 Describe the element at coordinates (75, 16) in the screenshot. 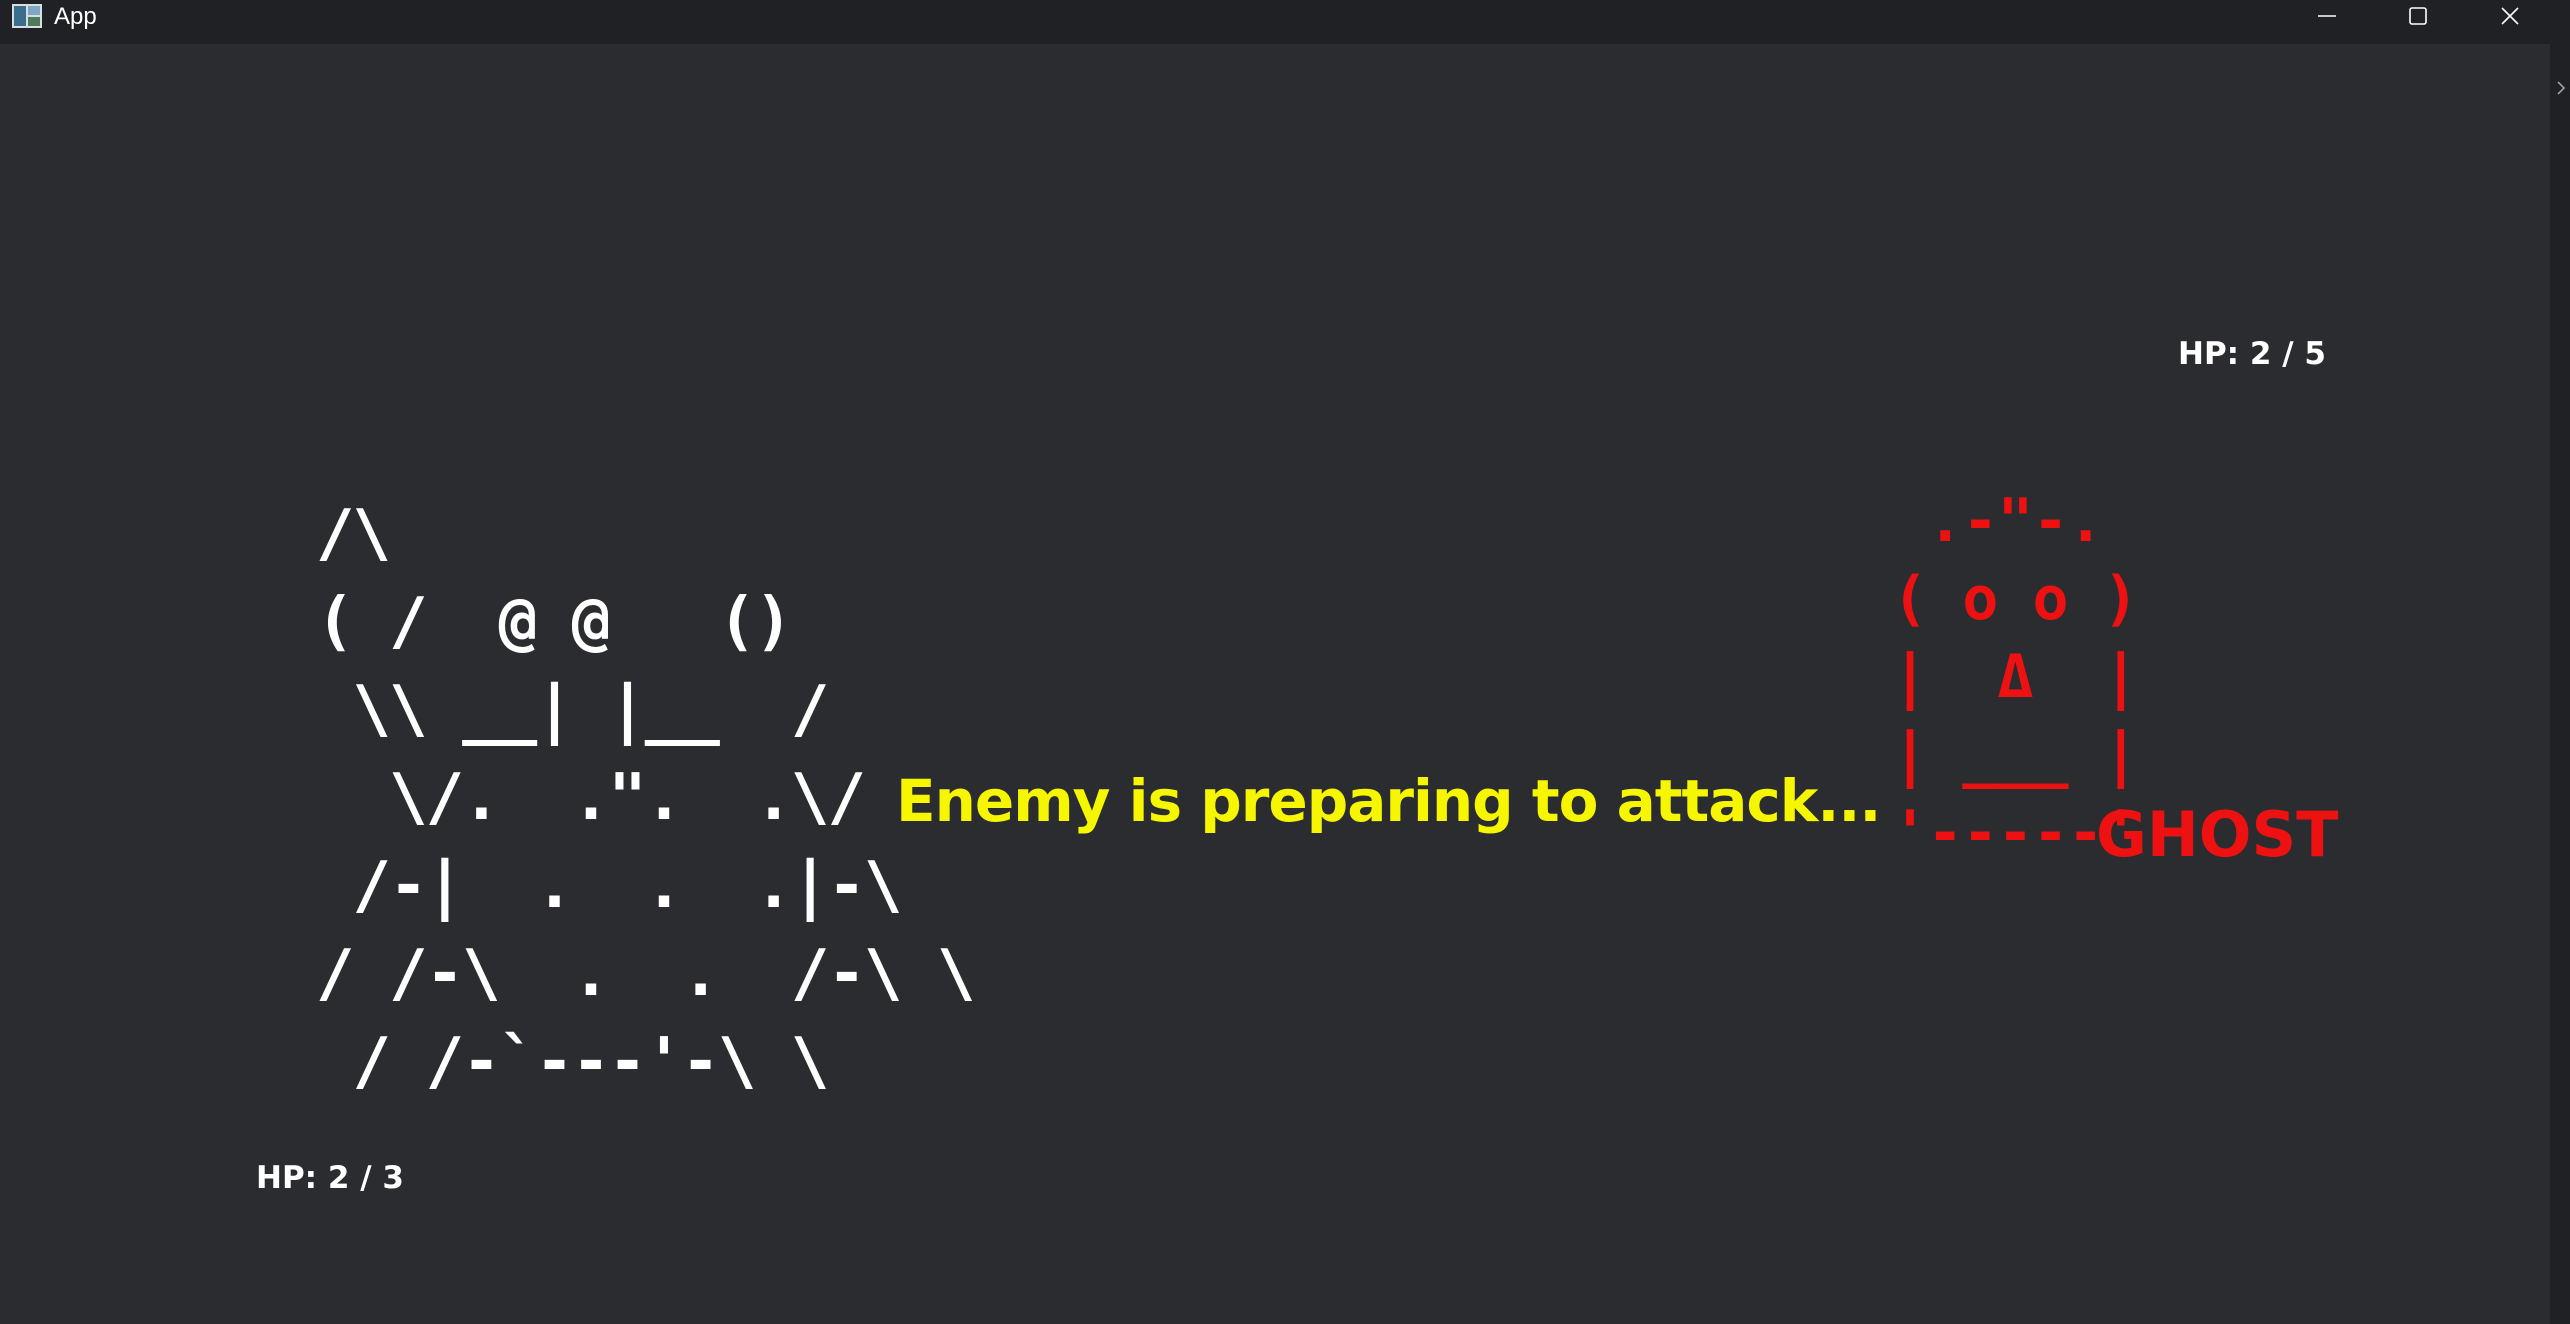

I see `window-title: App` at that location.